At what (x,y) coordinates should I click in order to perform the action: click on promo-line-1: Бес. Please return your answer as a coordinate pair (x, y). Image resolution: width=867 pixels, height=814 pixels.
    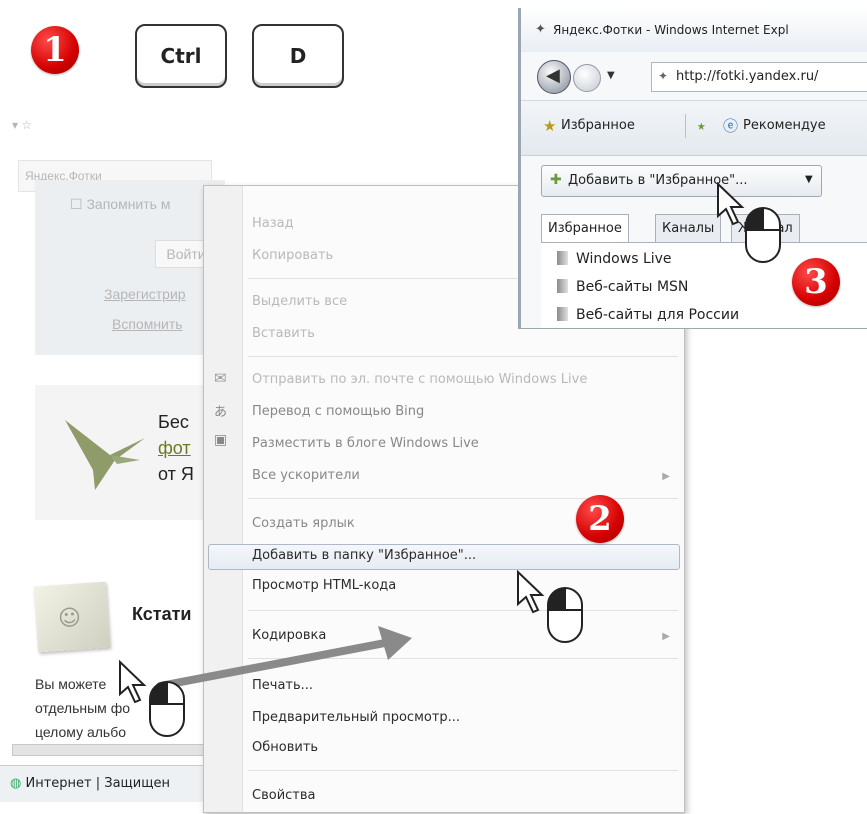
    Looking at the image, I should click on (173, 422).